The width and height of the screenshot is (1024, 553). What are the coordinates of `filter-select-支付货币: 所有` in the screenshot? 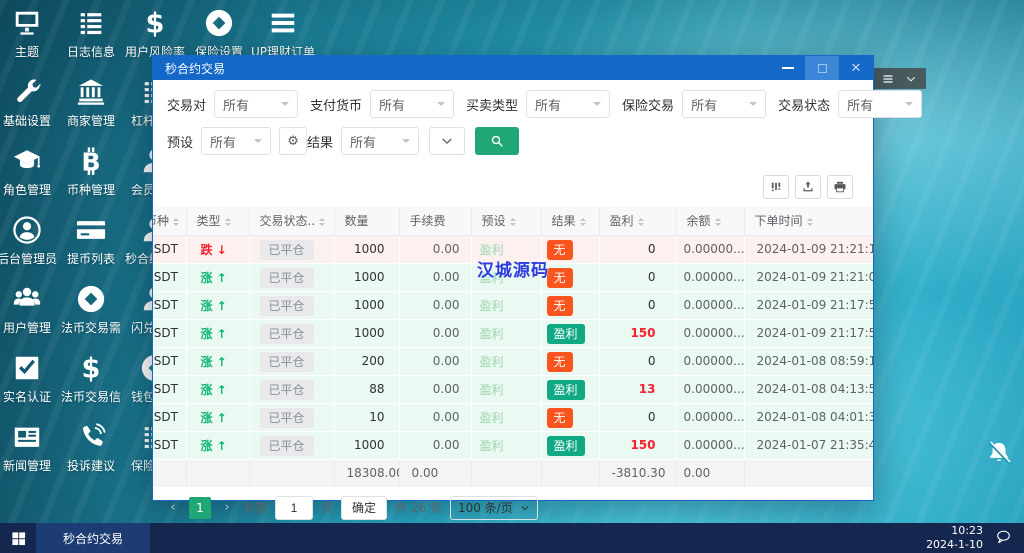 It's located at (412, 104).